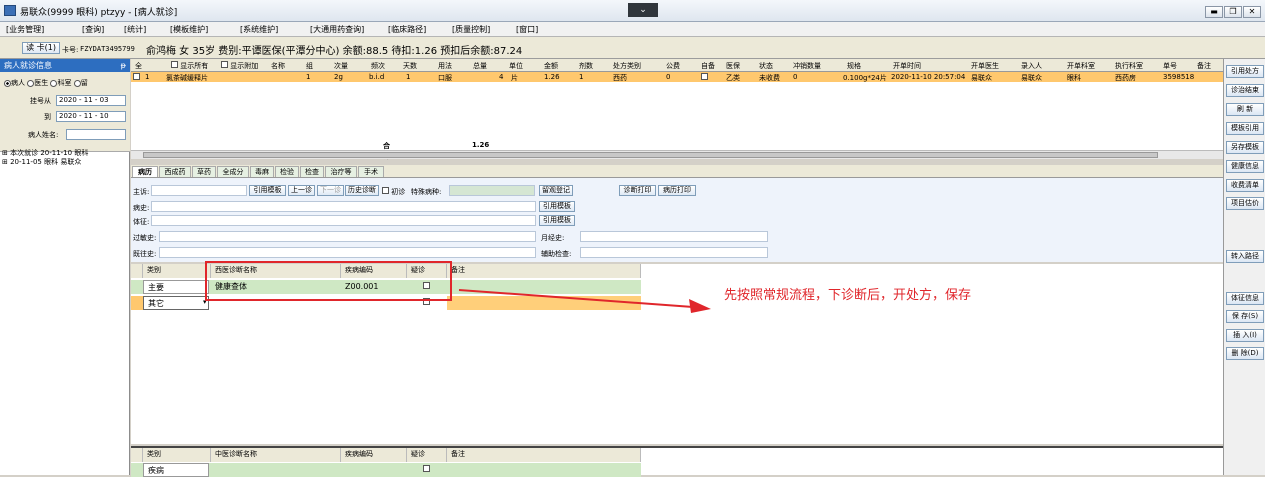  Describe the element at coordinates (145, 171) in the screenshot. I see `tab-emr: 病历` at that location.